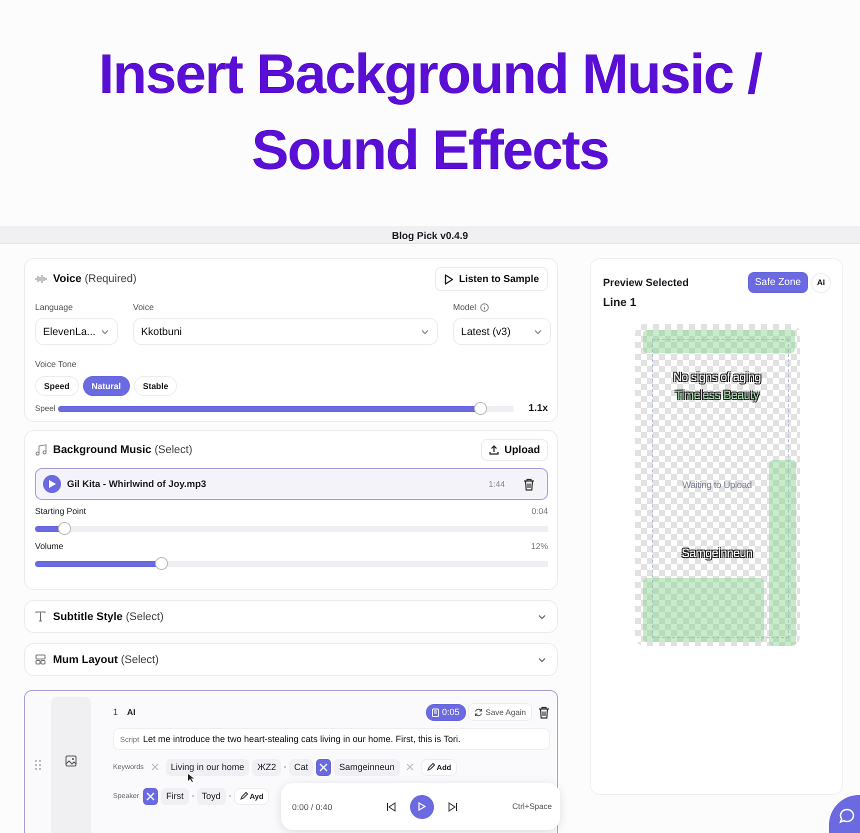  I want to click on collapsible-section: Mum Layout (Select), so click(291, 659).